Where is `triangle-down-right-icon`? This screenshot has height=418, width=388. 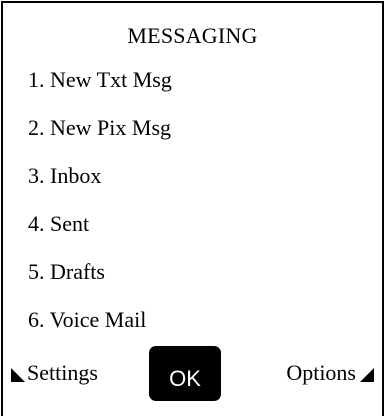 triangle-down-right-icon is located at coordinates (367, 375).